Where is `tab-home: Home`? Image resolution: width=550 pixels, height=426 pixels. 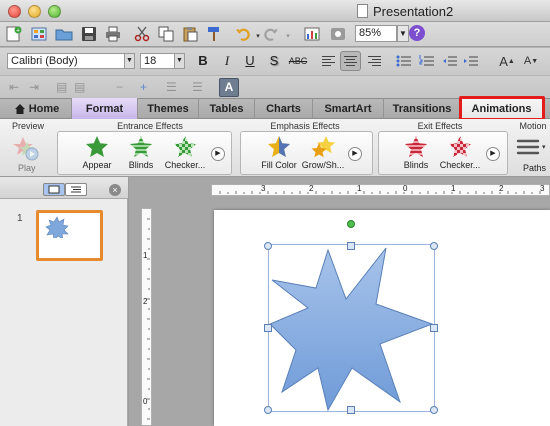 tab-home: Home is located at coordinates (37, 108).